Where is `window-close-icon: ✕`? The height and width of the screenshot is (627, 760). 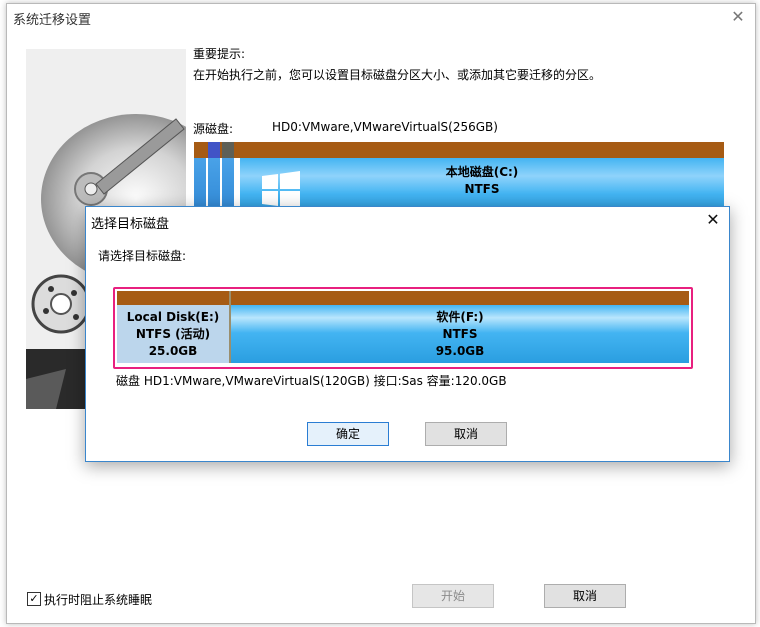 window-close-icon: ✕ is located at coordinates (738, 17).